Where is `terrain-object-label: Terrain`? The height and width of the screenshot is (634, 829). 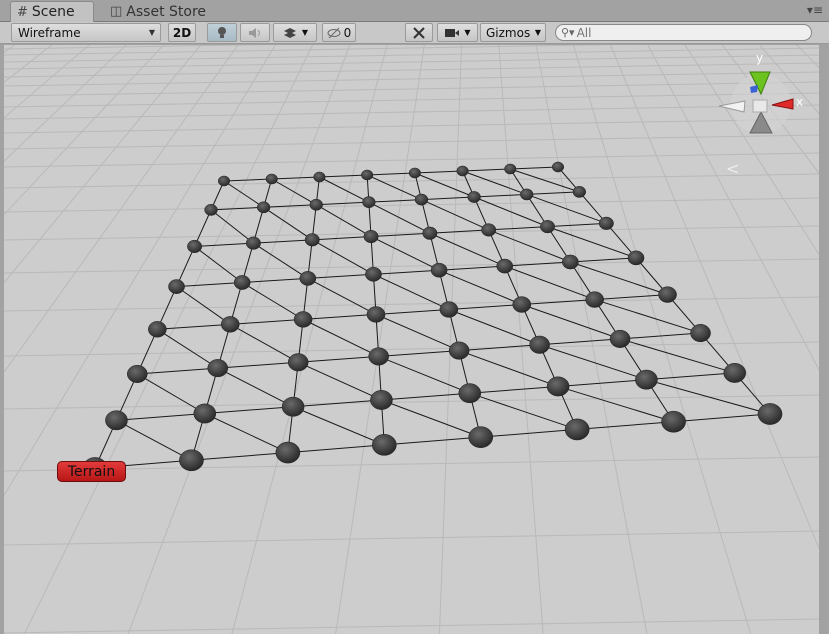 terrain-object-label: Terrain is located at coordinates (91, 471).